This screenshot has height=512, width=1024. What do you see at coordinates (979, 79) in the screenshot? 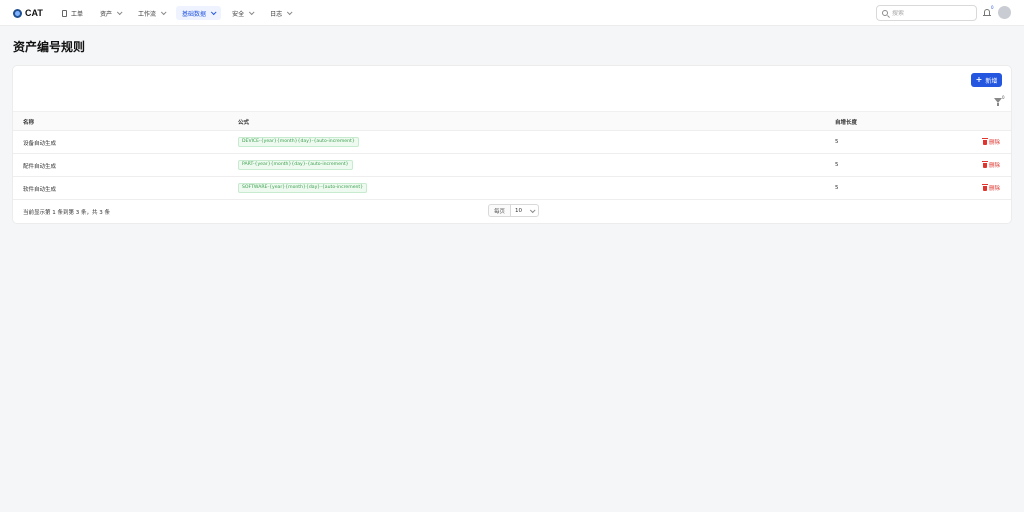
I see `plus-icon: +` at bounding box center [979, 79].